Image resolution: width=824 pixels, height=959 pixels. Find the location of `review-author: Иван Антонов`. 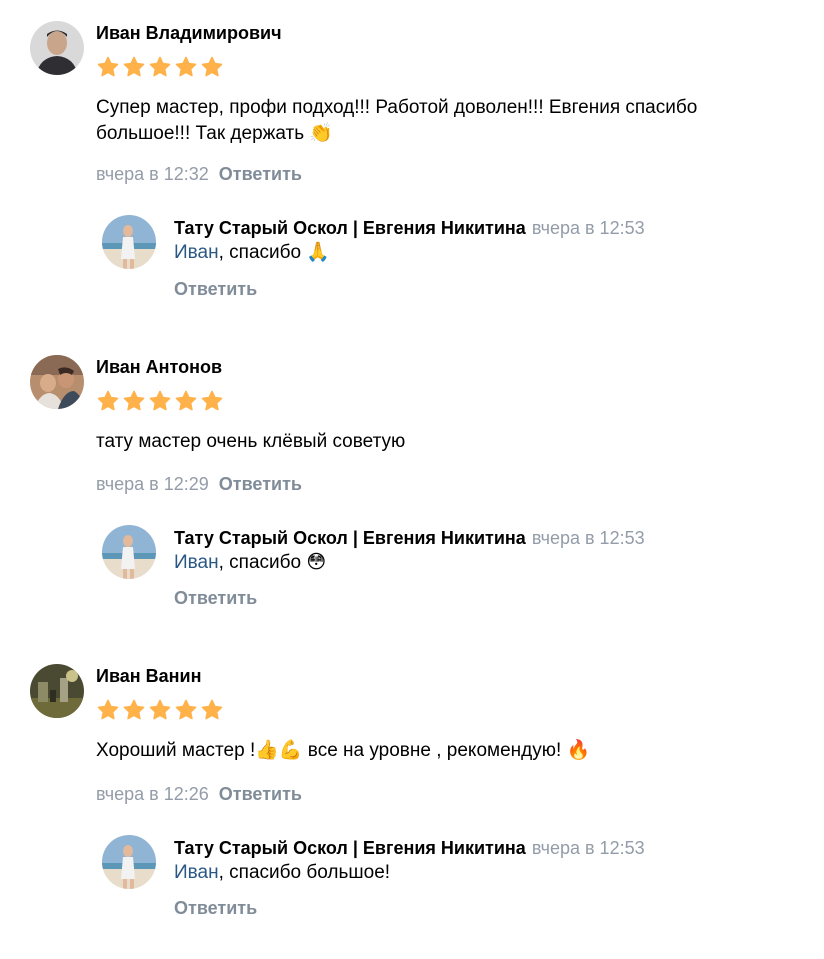

review-author: Иван Антонов is located at coordinates (159, 367).